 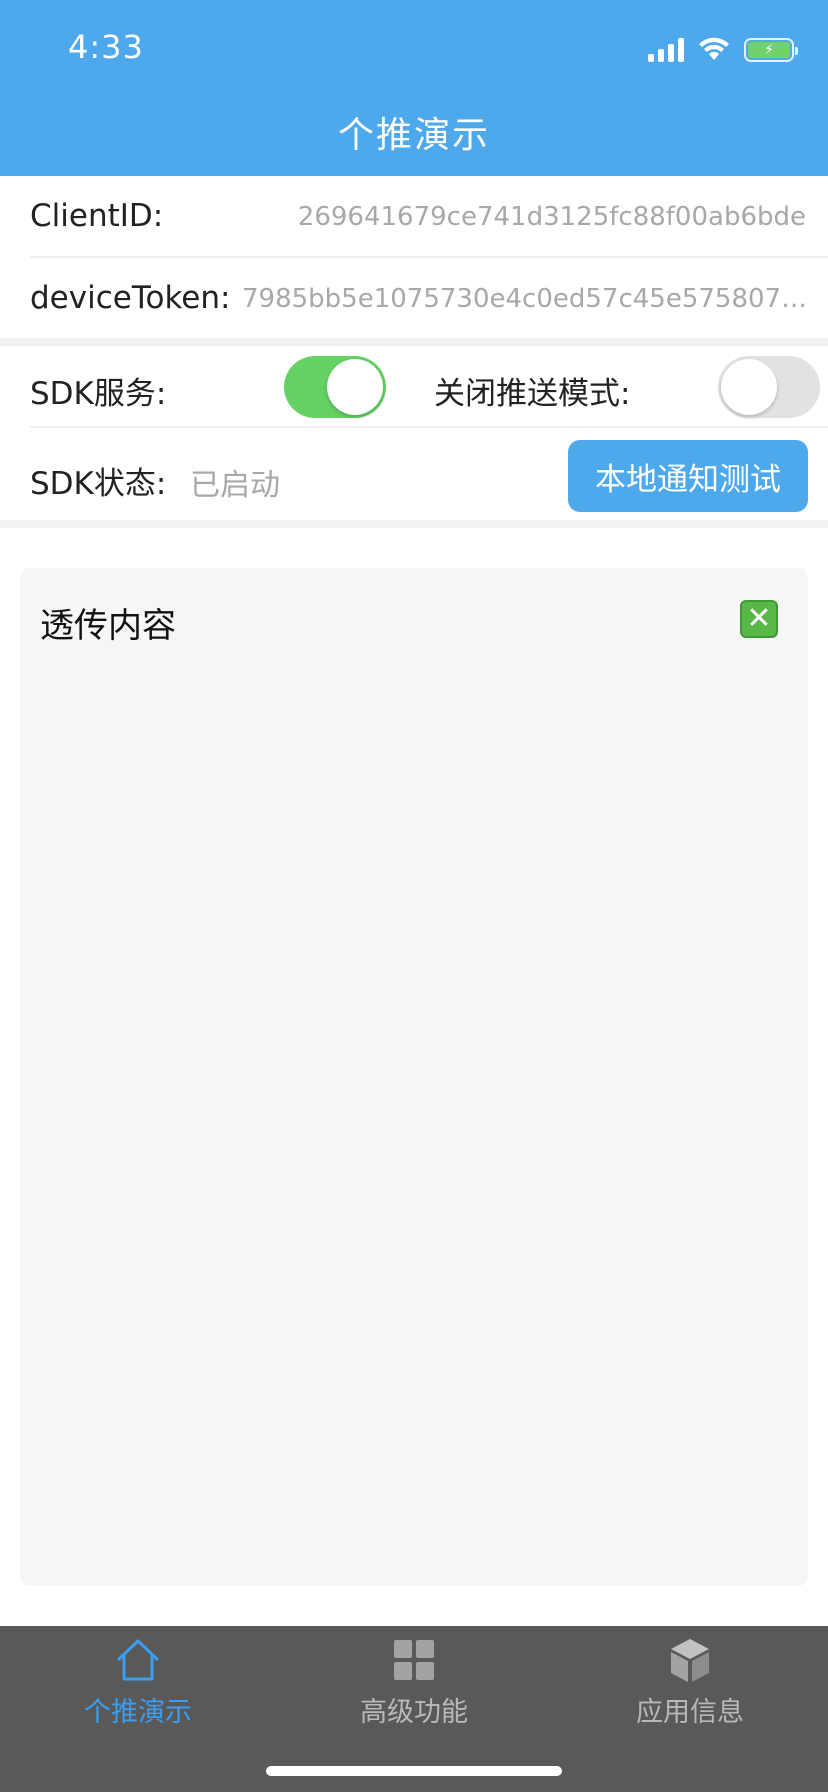 What do you see at coordinates (414, 1660) in the screenshot?
I see `grid-icon` at bounding box center [414, 1660].